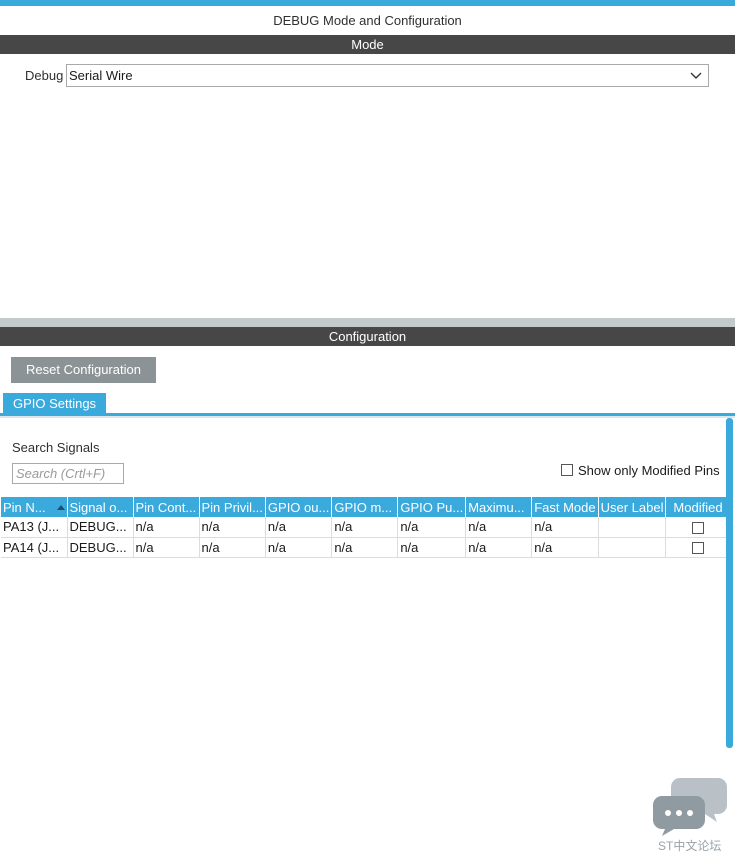 Image resolution: width=735 pixels, height=861 pixels. Describe the element at coordinates (690, 846) in the screenshot. I see `watermark-text: ST中文论坛` at that location.